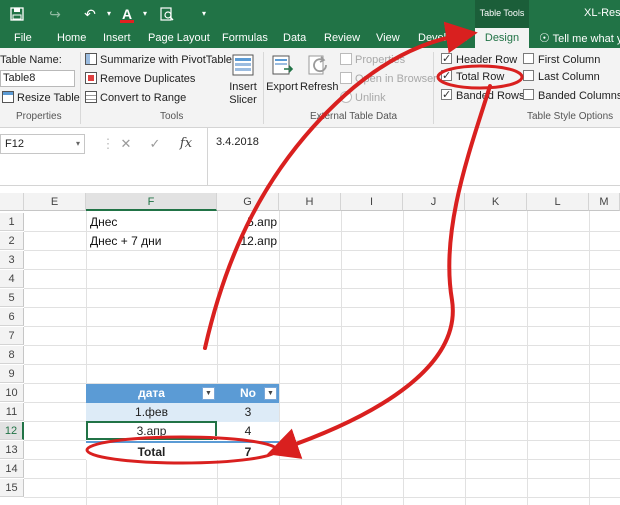  Describe the element at coordinates (143, 98) in the screenshot. I see `convert-to-range-label: Convert to Range` at that location.